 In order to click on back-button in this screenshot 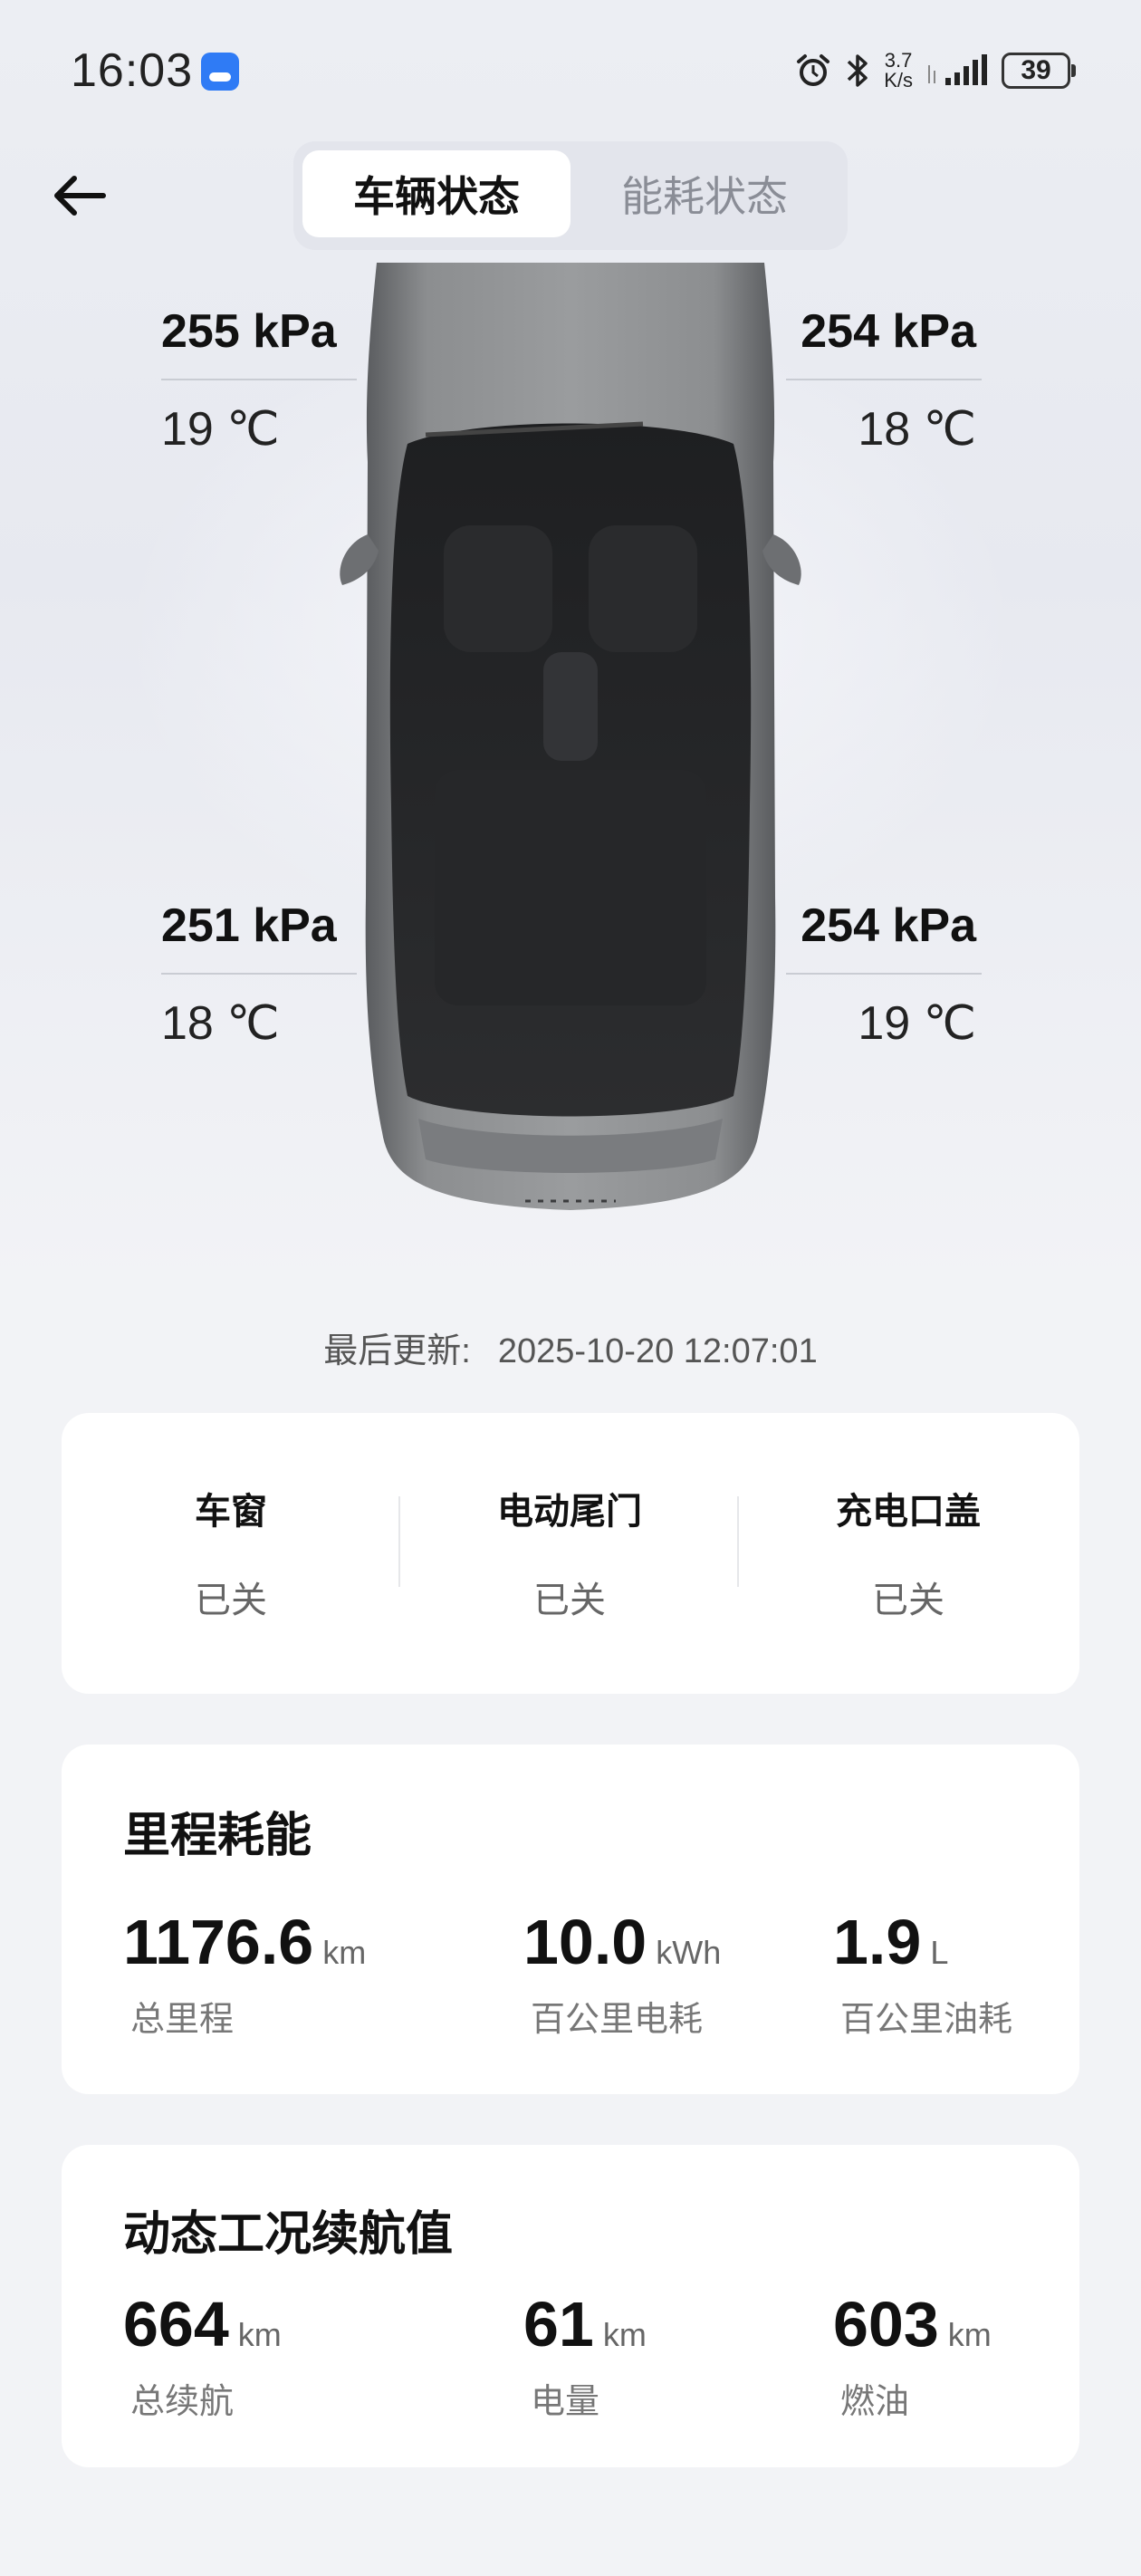, I will do `click(79, 195)`.